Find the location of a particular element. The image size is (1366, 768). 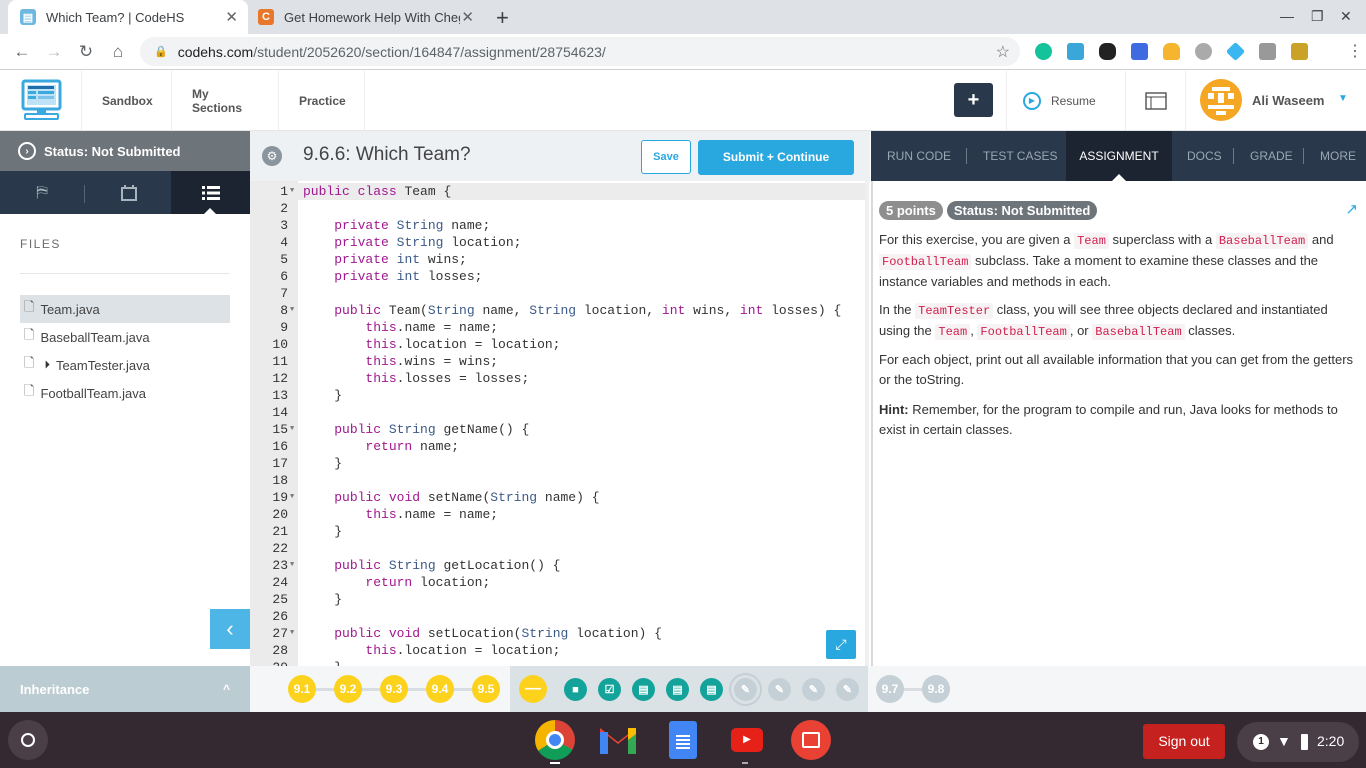

tab-chegg: C Get Homework Help With Chegg ✕ is located at coordinates (367, 17).